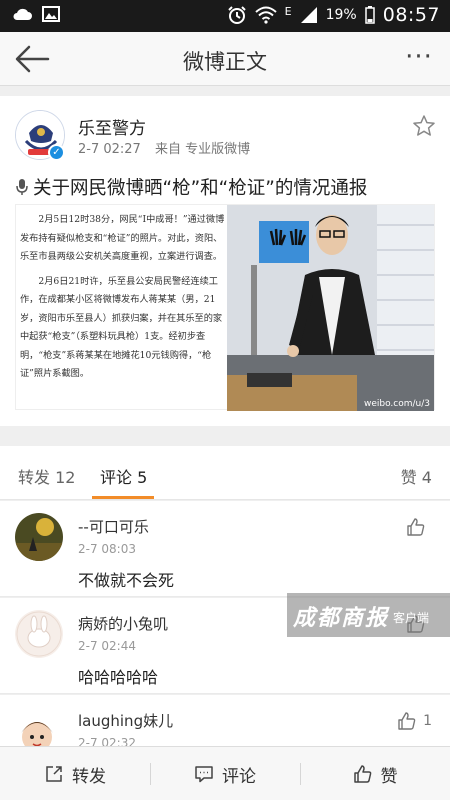  What do you see at coordinates (375, 773) in the screenshot?
I see `like-button: 赞` at bounding box center [375, 773].